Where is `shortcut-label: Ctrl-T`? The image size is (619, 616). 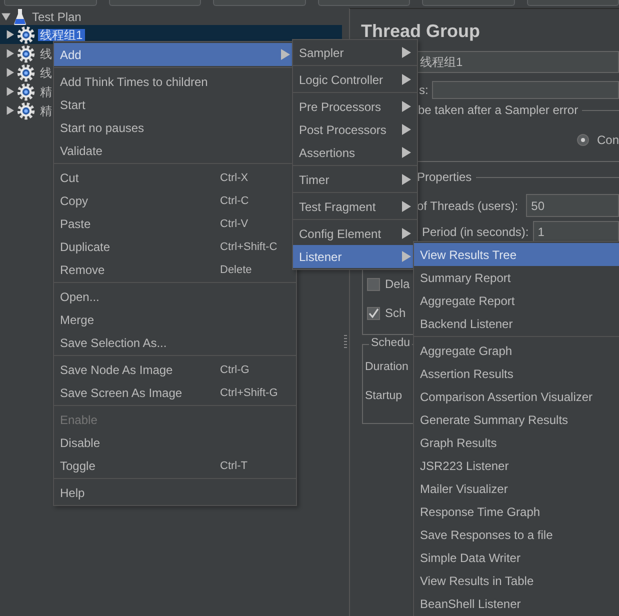 shortcut-label: Ctrl-T is located at coordinates (234, 466).